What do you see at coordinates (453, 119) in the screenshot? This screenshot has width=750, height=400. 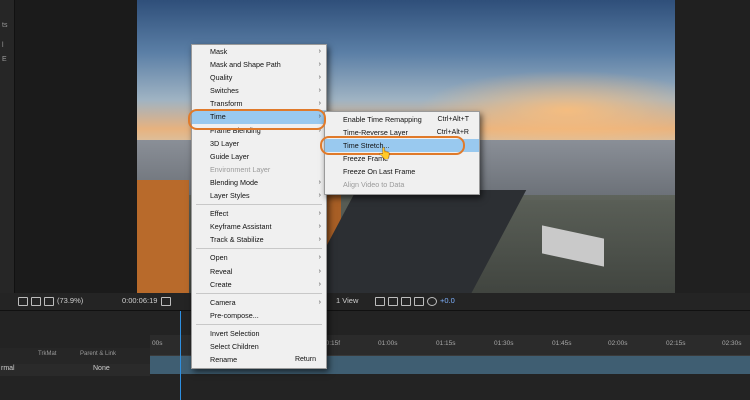 I see `menu-shortcut: Ctrl+Alt+T` at bounding box center [453, 119].